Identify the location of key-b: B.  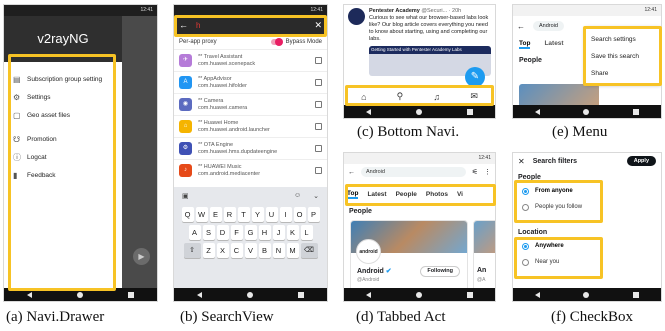
(264, 250).